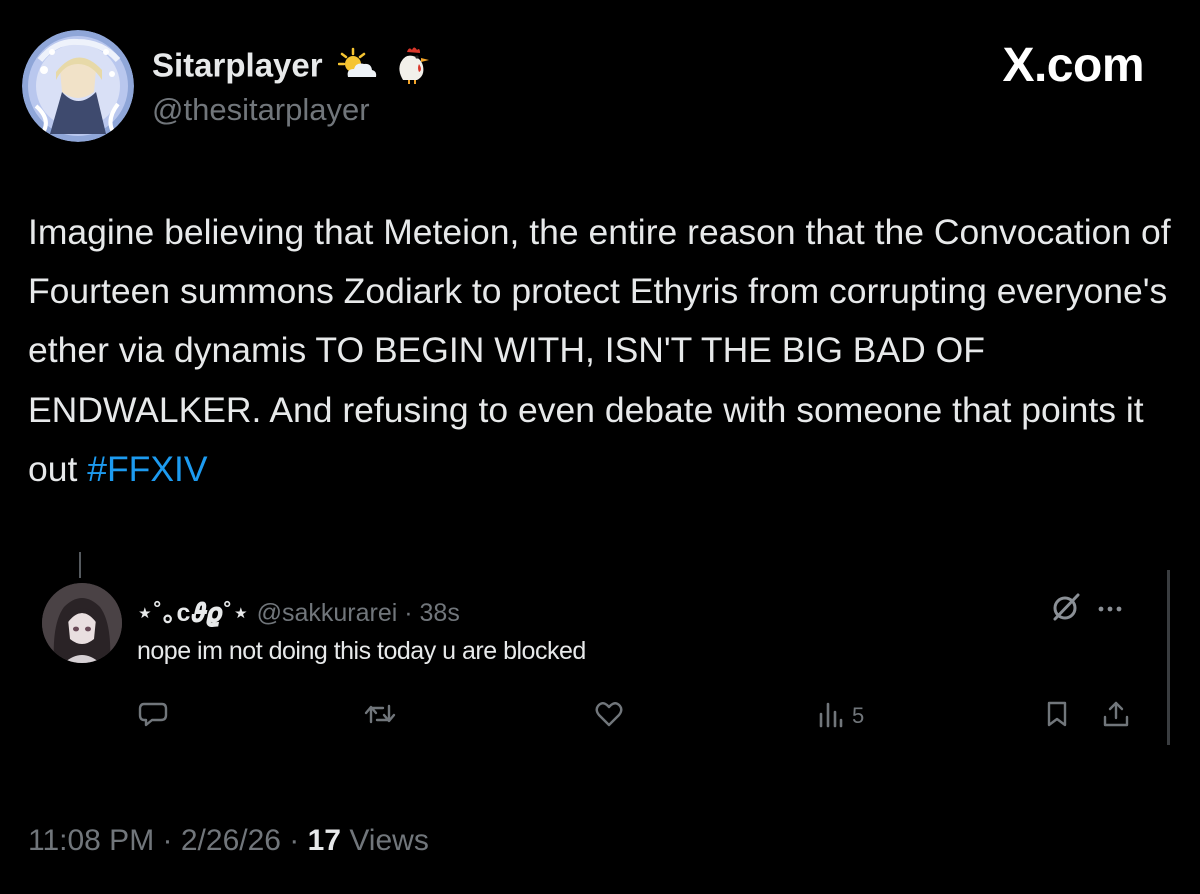 The image size is (1200, 894). What do you see at coordinates (440, 613) in the screenshot?
I see `reply-time: 38s` at bounding box center [440, 613].